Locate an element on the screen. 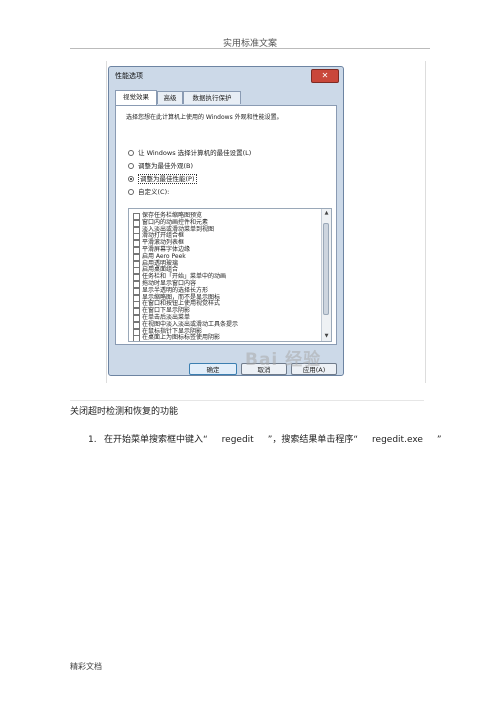 This screenshot has height=708, width=500. option-checkbox is located at coordinates (136, 338).